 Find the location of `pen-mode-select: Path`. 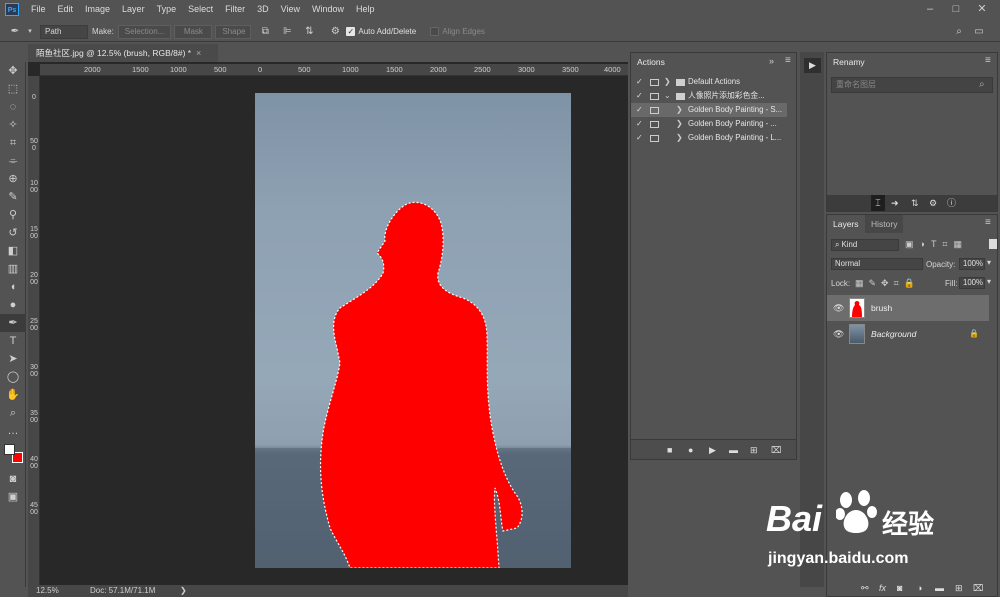

pen-mode-select: Path is located at coordinates (64, 31).